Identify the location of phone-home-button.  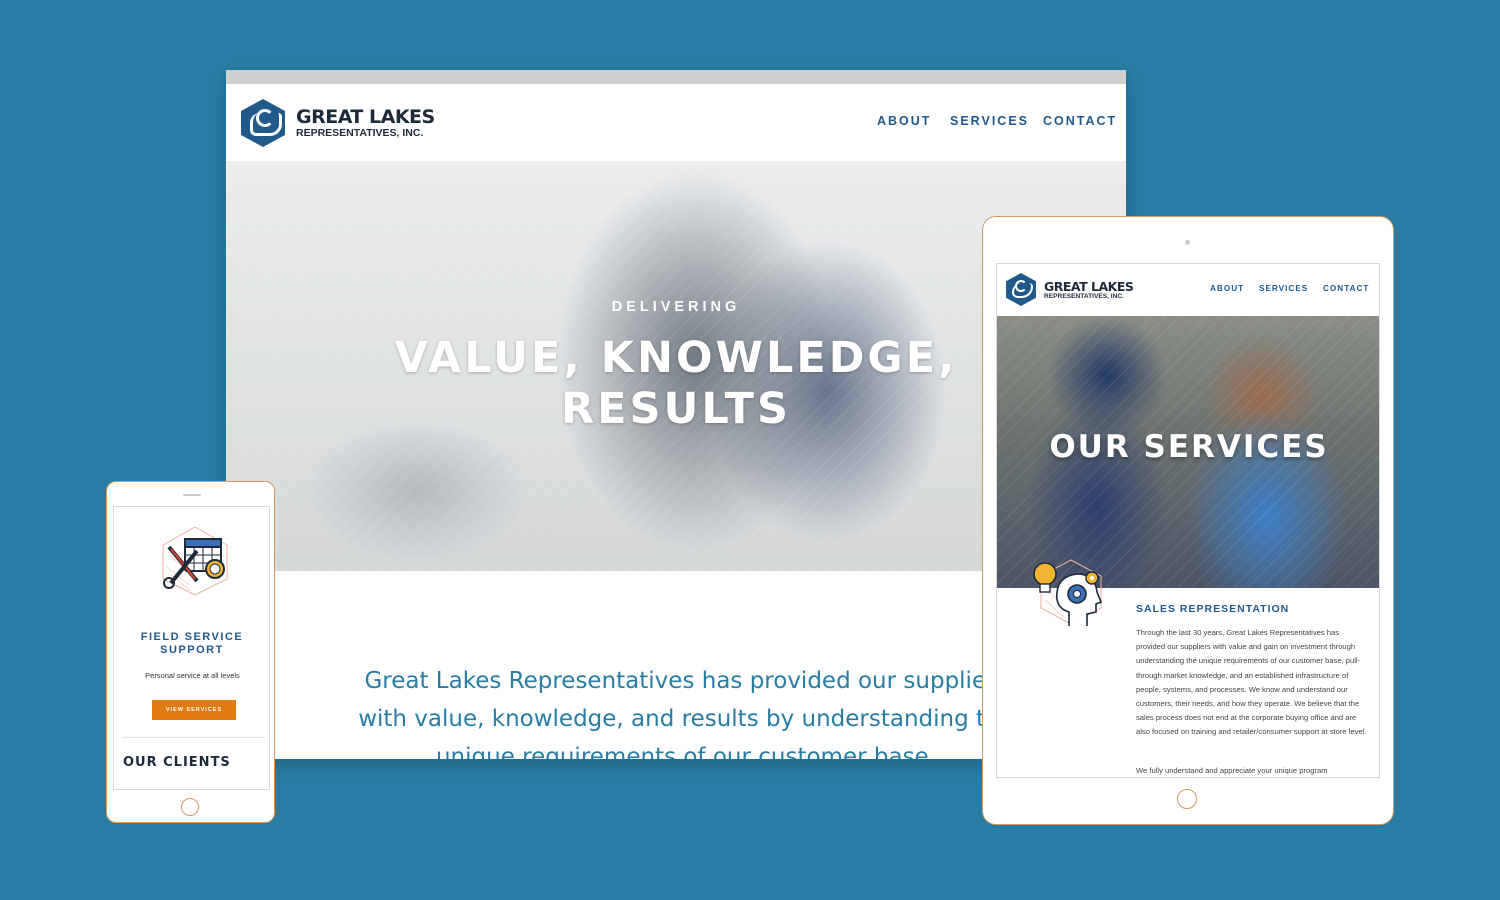
(190, 807).